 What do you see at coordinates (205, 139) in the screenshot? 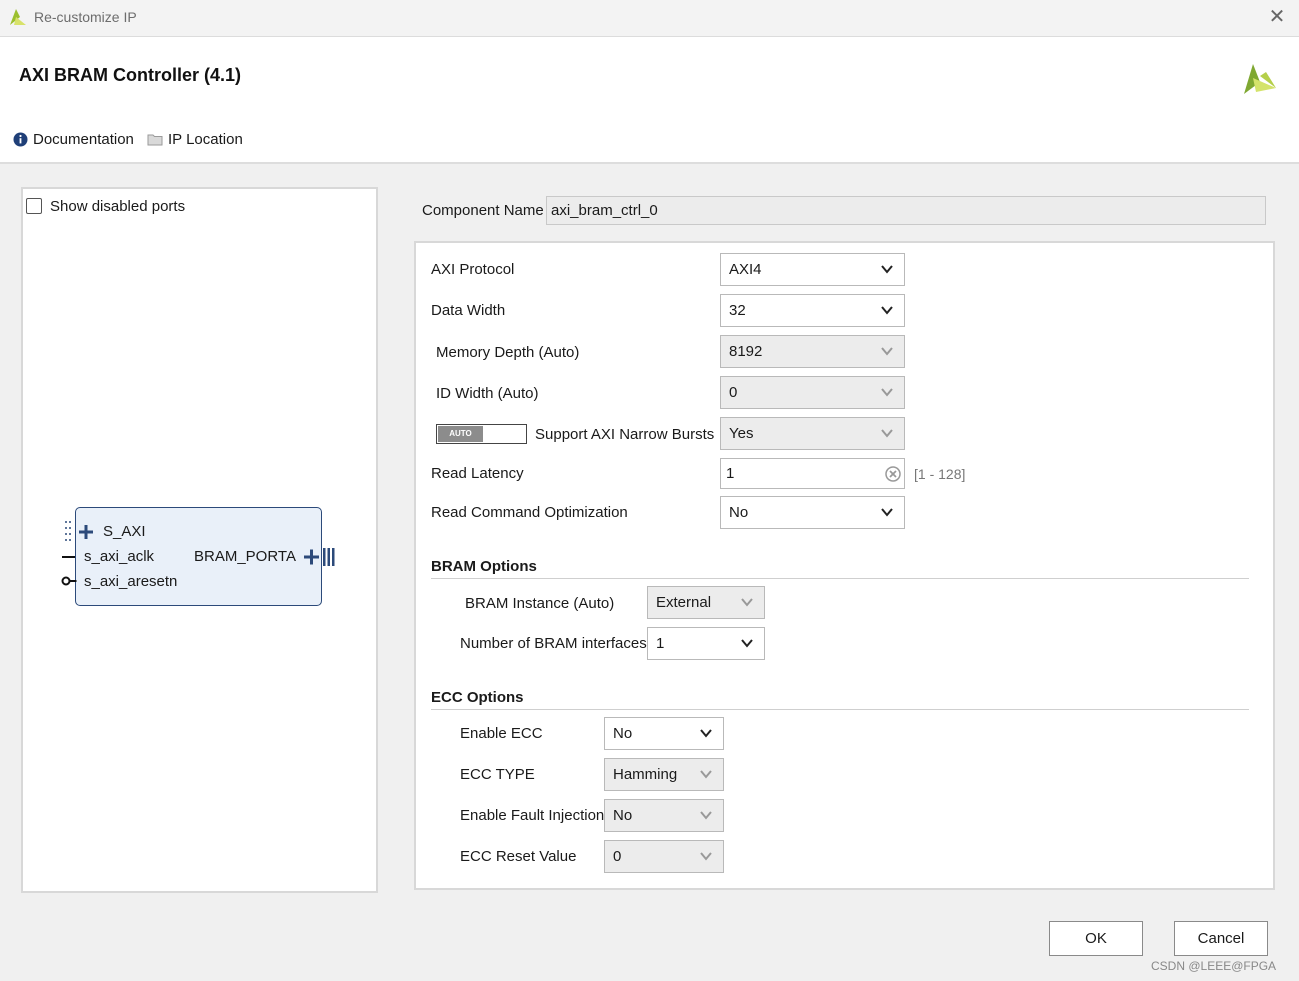
I see `ip-location-label: IP Location` at bounding box center [205, 139].